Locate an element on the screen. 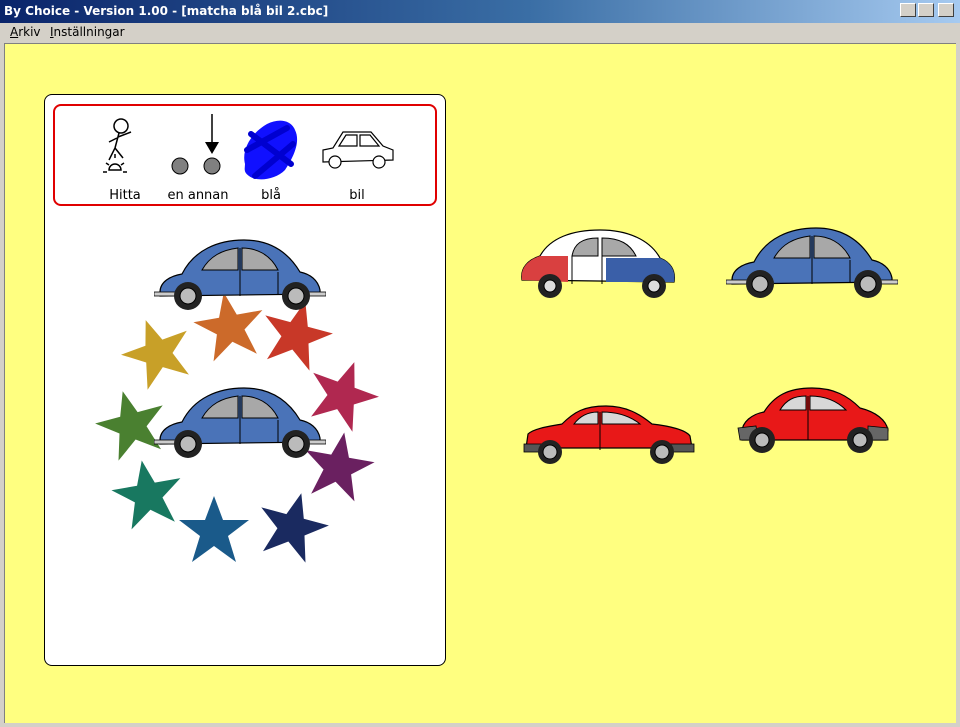  symbol-hitta-label: Hitta is located at coordinates (125, 195).